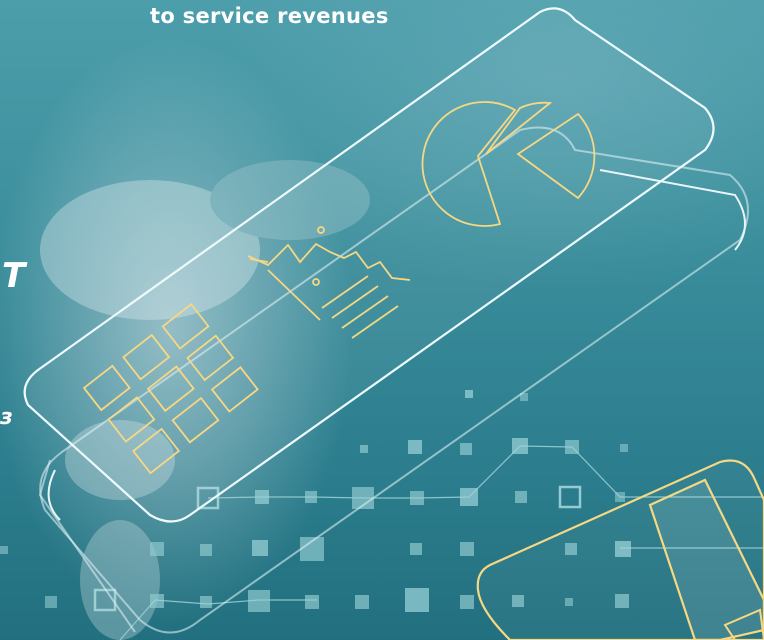 The width and height of the screenshot is (764, 640). What do you see at coordinates (6, 417) in the screenshot?
I see `cropped-text-3: з` at bounding box center [6, 417].